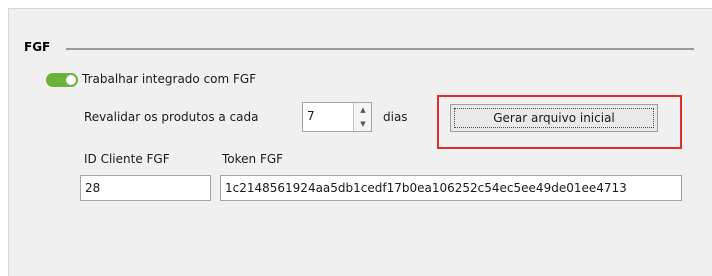 Image resolution: width=712 pixels, height=276 pixels. What do you see at coordinates (363, 110) in the screenshot?
I see `stepper-up-icon: ▲` at bounding box center [363, 110].